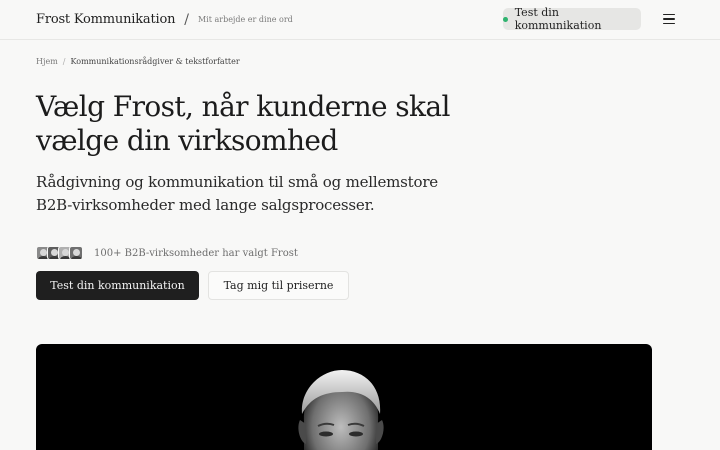 Image resolution: width=720 pixels, height=450 pixels. What do you see at coordinates (59, 253) in the screenshot?
I see `customer-avatars` at bounding box center [59, 253].